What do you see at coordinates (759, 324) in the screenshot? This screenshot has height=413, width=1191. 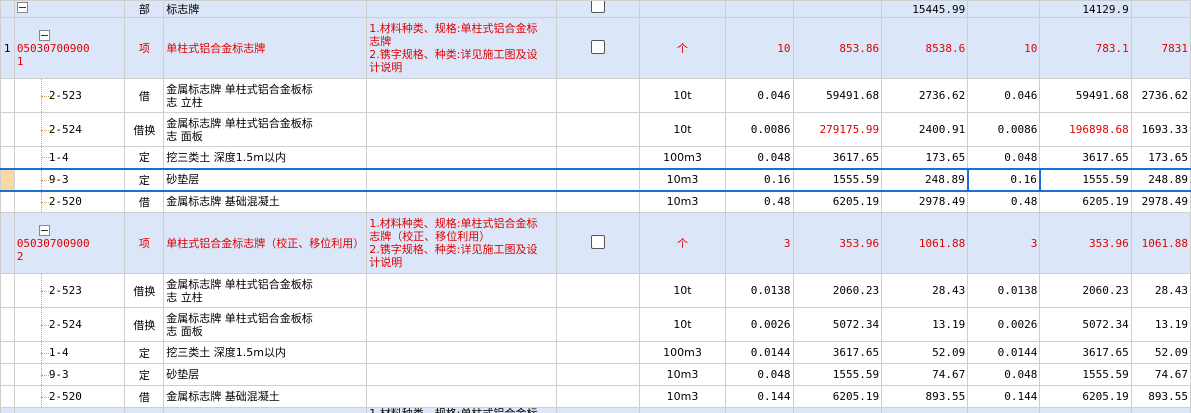 I see `quota-qty: 0.0026` at bounding box center [759, 324].